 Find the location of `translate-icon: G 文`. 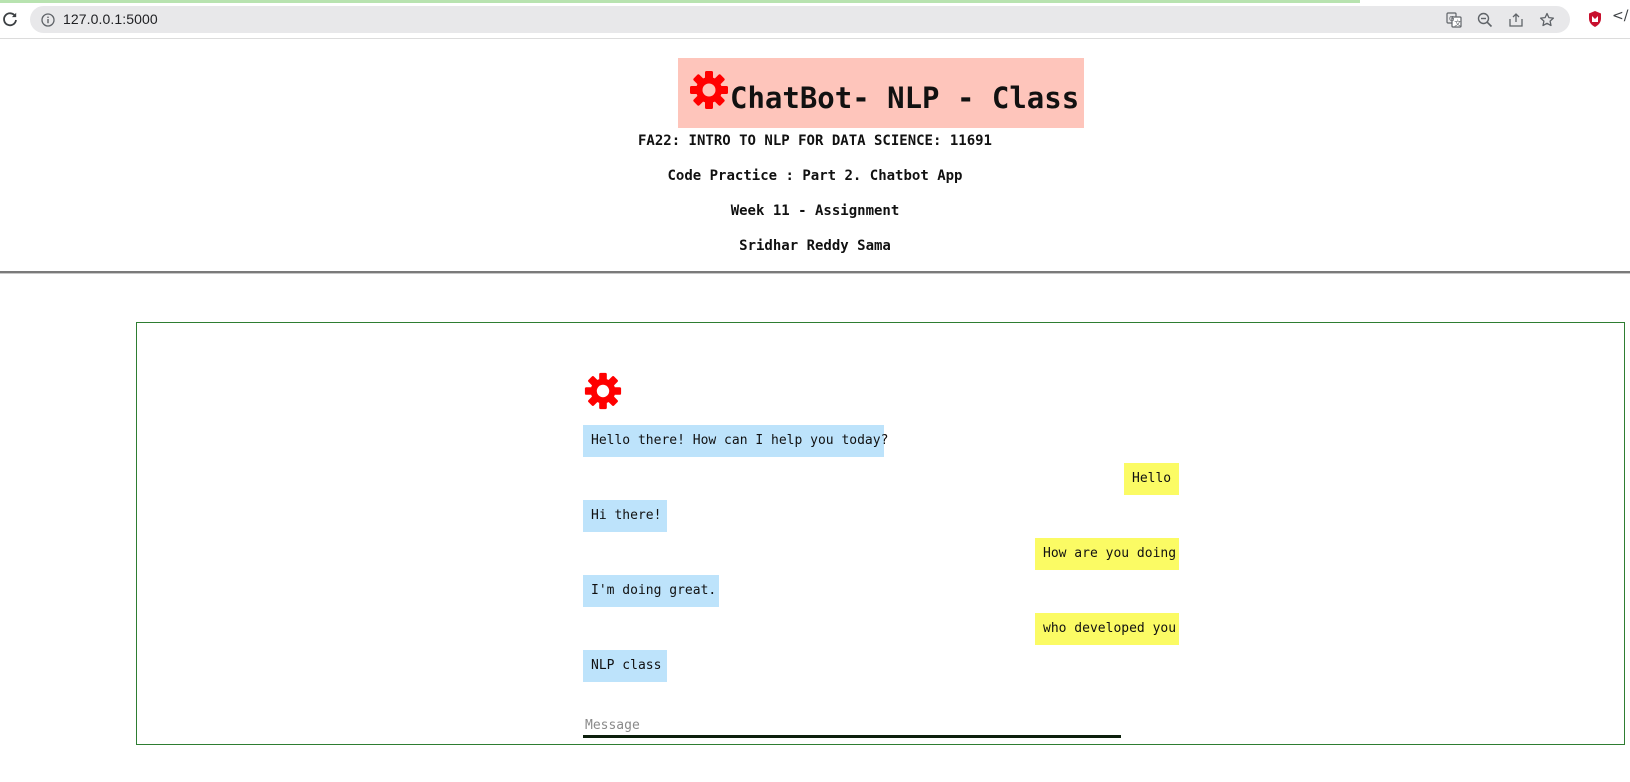

translate-icon: G 文 is located at coordinates (1454, 20).